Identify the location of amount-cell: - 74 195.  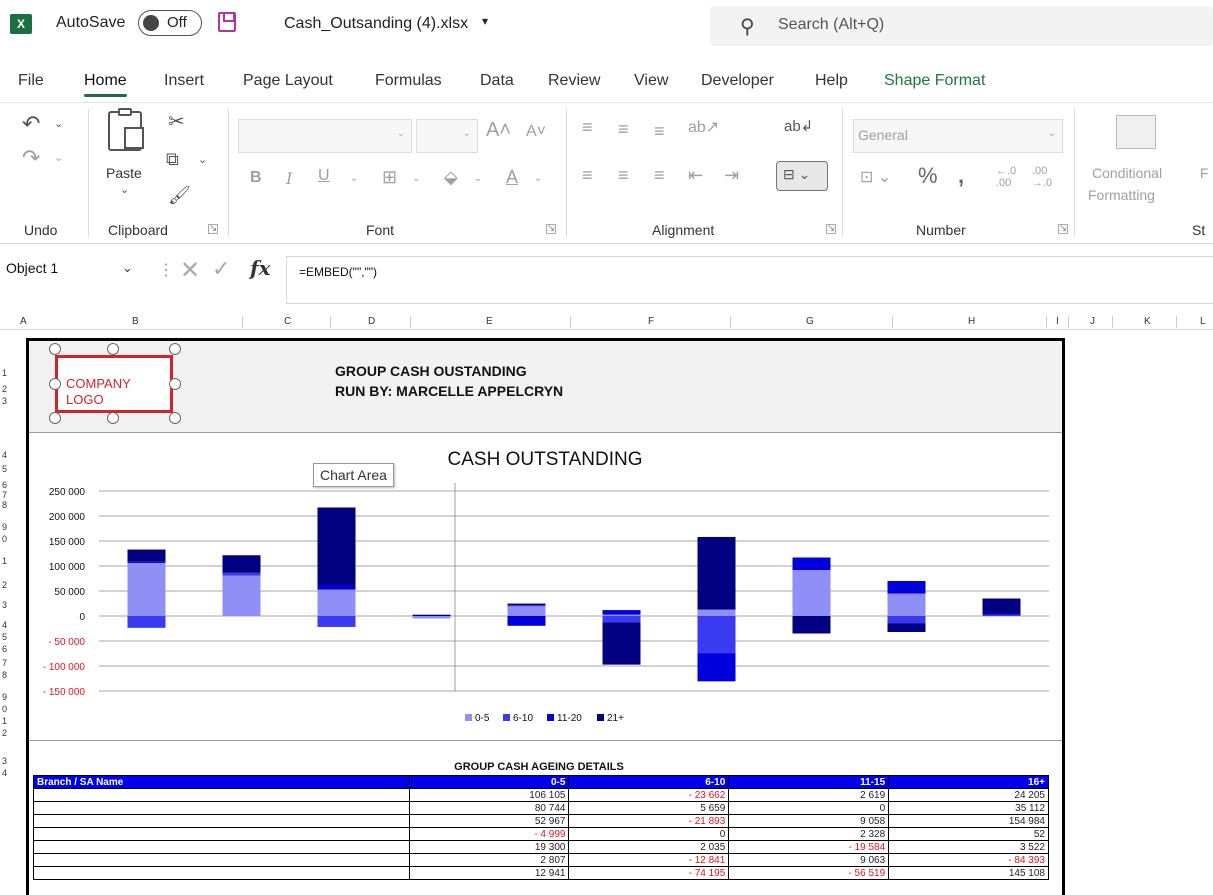
(649, 873).